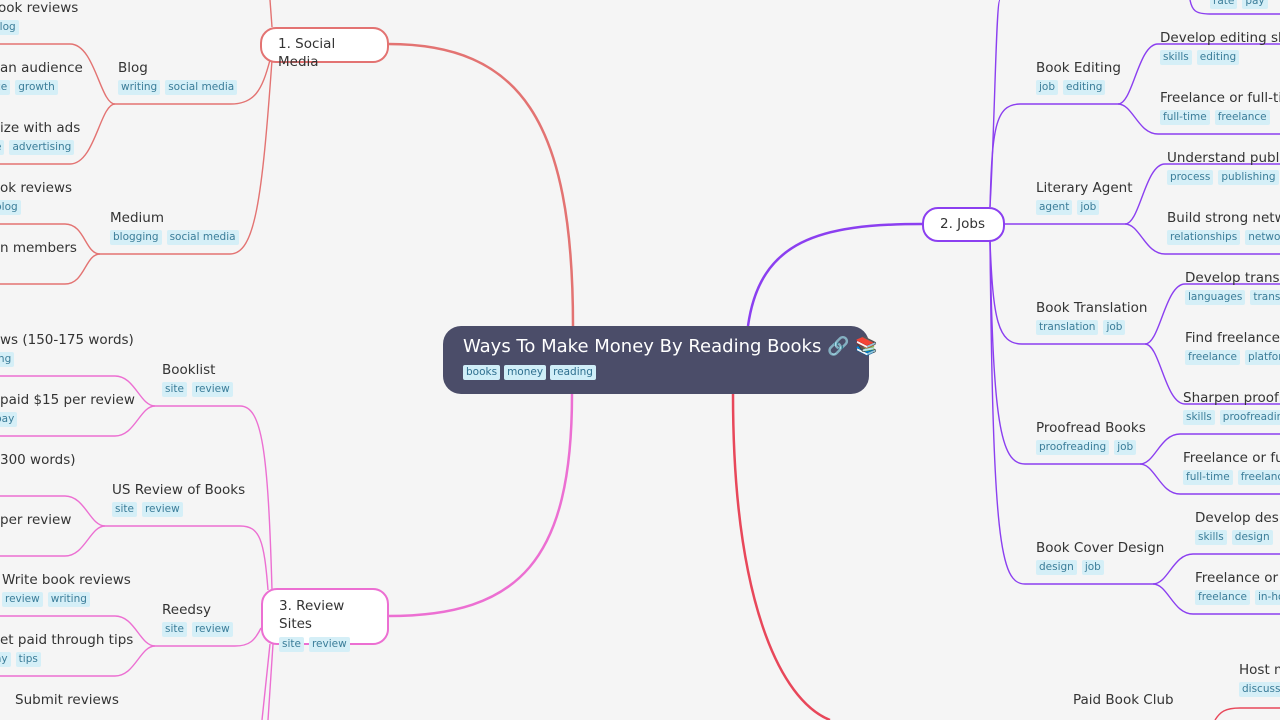 The height and width of the screenshot is (720, 1280). I want to click on topic-node: Develop editing skill skills editing, so click(1220, 46).